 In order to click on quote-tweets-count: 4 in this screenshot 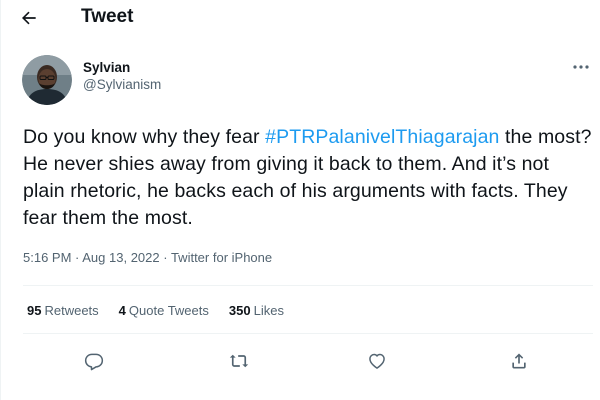, I will do `click(122, 310)`.